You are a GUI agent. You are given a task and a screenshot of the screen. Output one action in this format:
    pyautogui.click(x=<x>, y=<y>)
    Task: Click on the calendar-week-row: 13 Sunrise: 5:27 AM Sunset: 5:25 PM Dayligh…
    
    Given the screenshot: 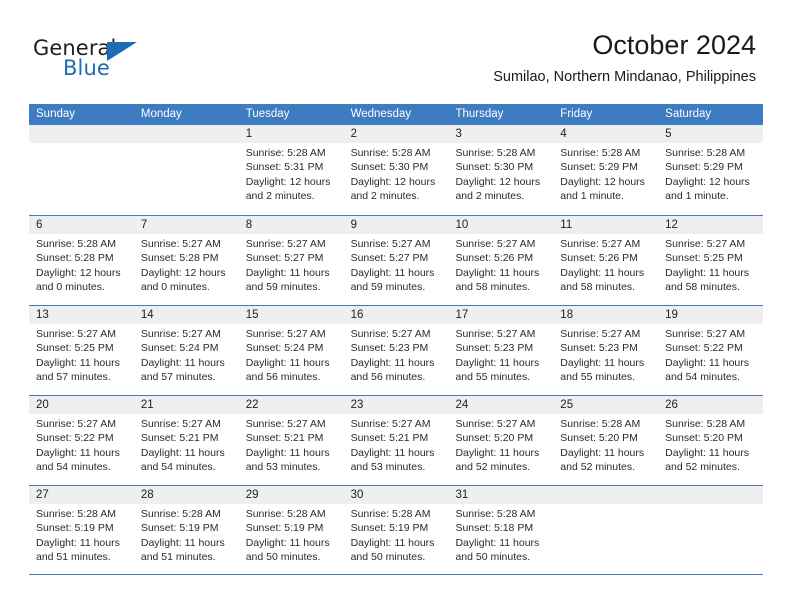 What is the action you would take?
    pyautogui.click(x=396, y=350)
    